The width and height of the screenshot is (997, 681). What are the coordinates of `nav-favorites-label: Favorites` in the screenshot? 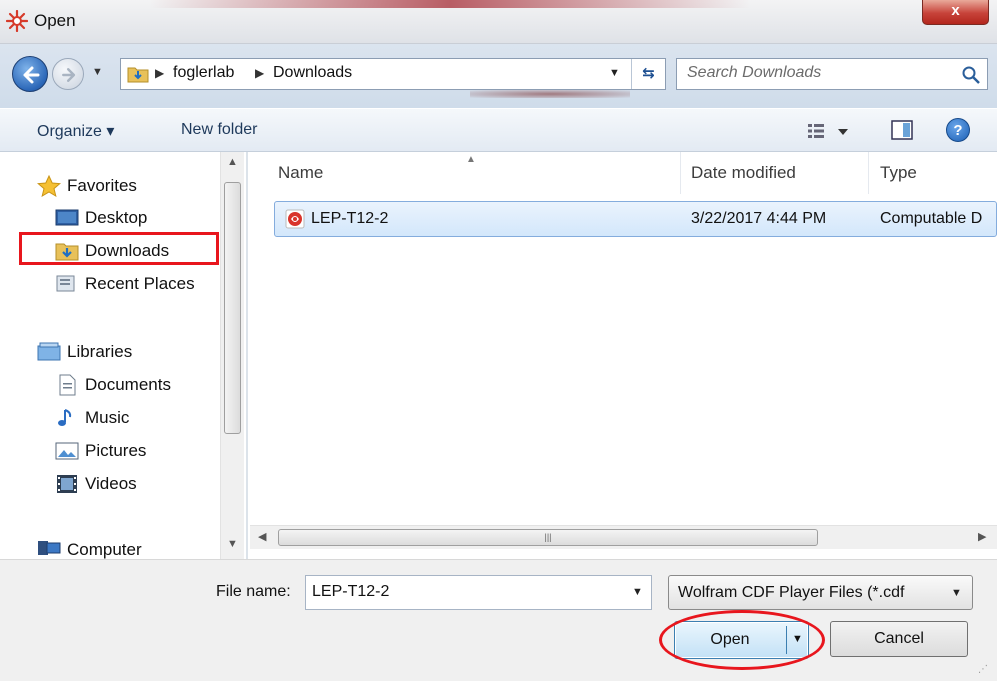 It's located at (102, 185).